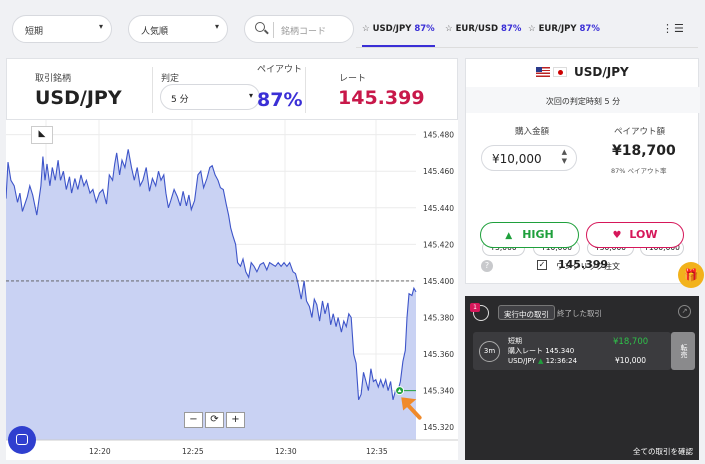 The height and width of the screenshot is (464, 705). Describe the element at coordinates (542, 265) in the screenshot. I see `one-click-checkbox: ✓` at that location.